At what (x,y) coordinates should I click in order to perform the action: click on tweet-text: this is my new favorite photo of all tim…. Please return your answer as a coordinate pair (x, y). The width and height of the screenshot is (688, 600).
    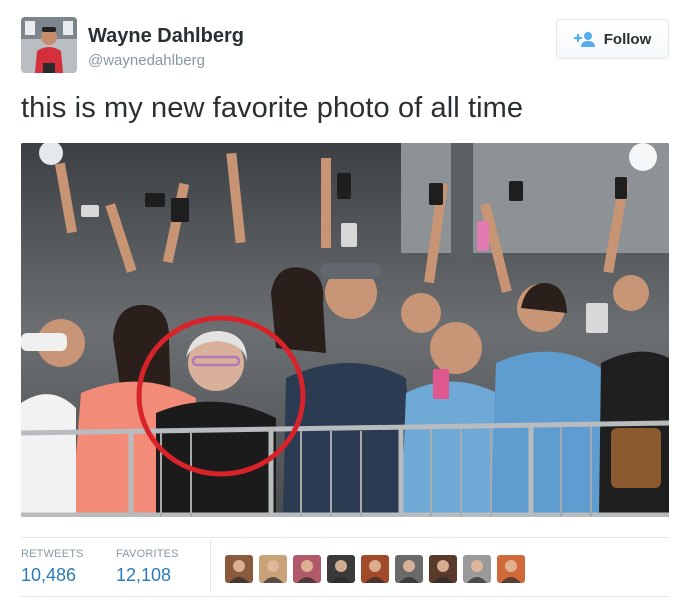
    Looking at the image, I should click on (272, 108).